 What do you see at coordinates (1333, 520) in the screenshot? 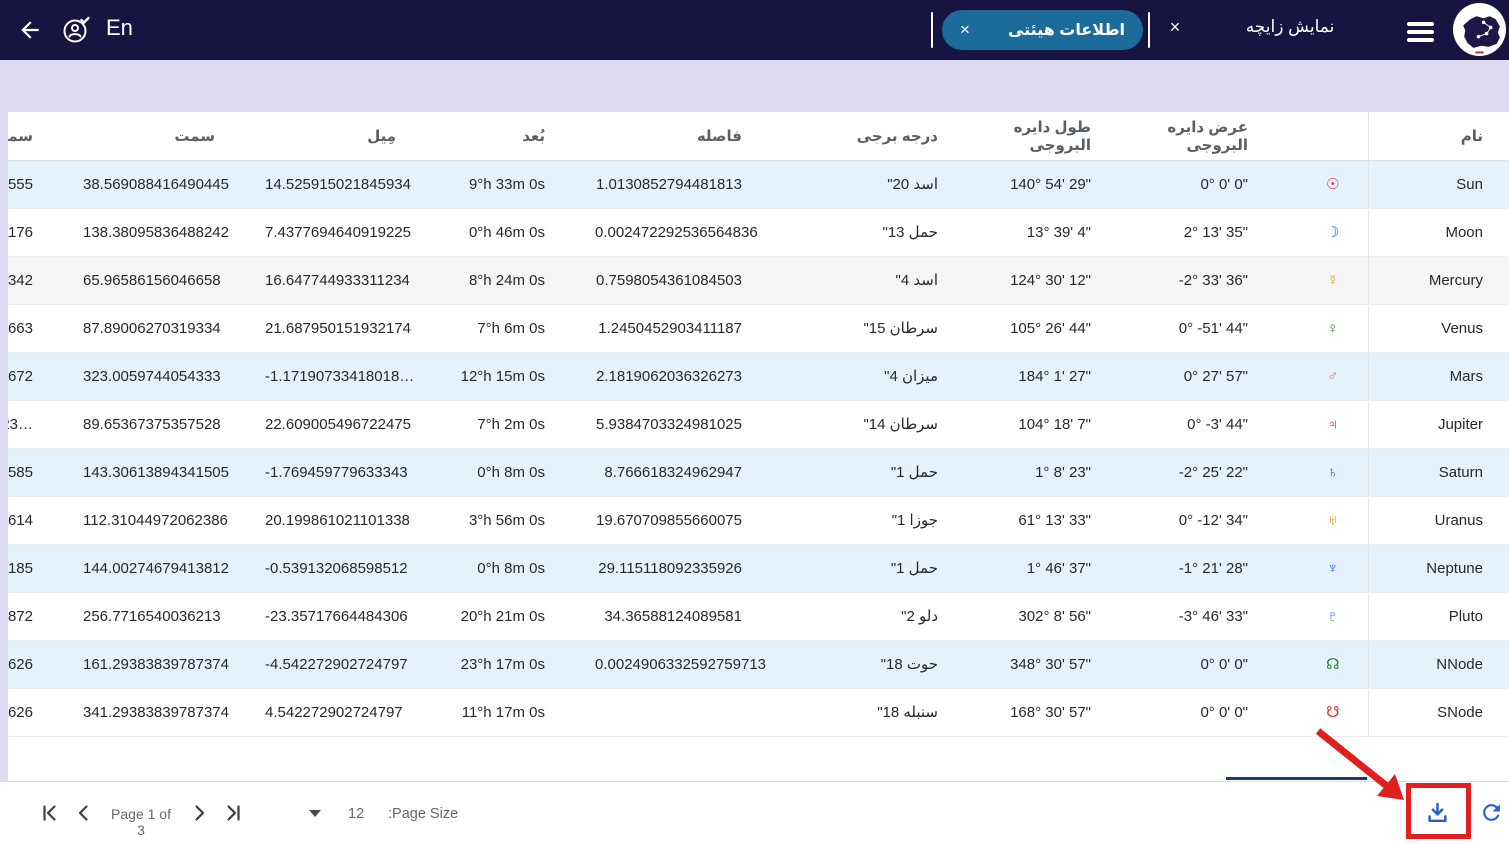
I see `planet-symbol-icon: ♅` at bounding box center [1333, 520].